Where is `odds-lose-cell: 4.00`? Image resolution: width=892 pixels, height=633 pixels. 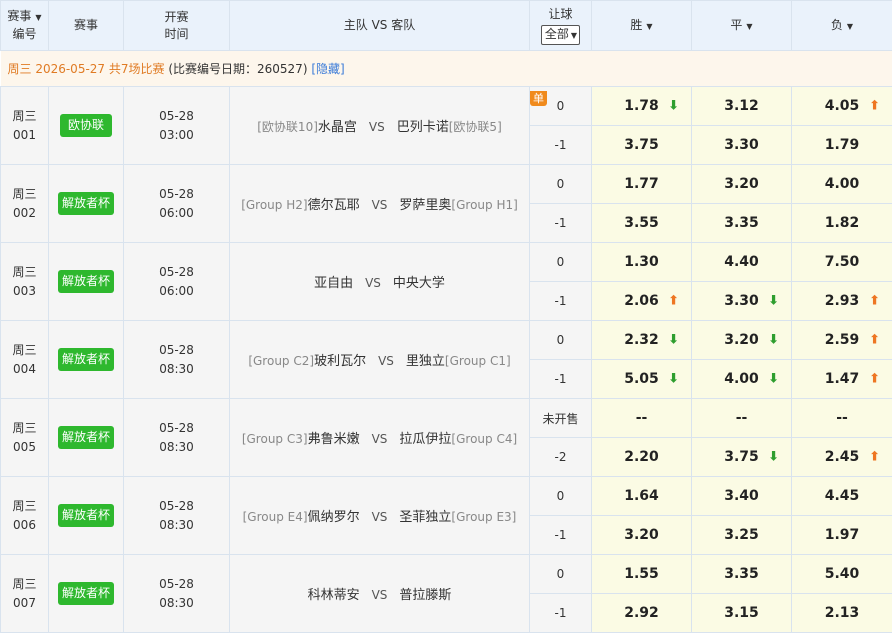
odds-lose-cell: 4.00 is located at coordinates (841, 184).